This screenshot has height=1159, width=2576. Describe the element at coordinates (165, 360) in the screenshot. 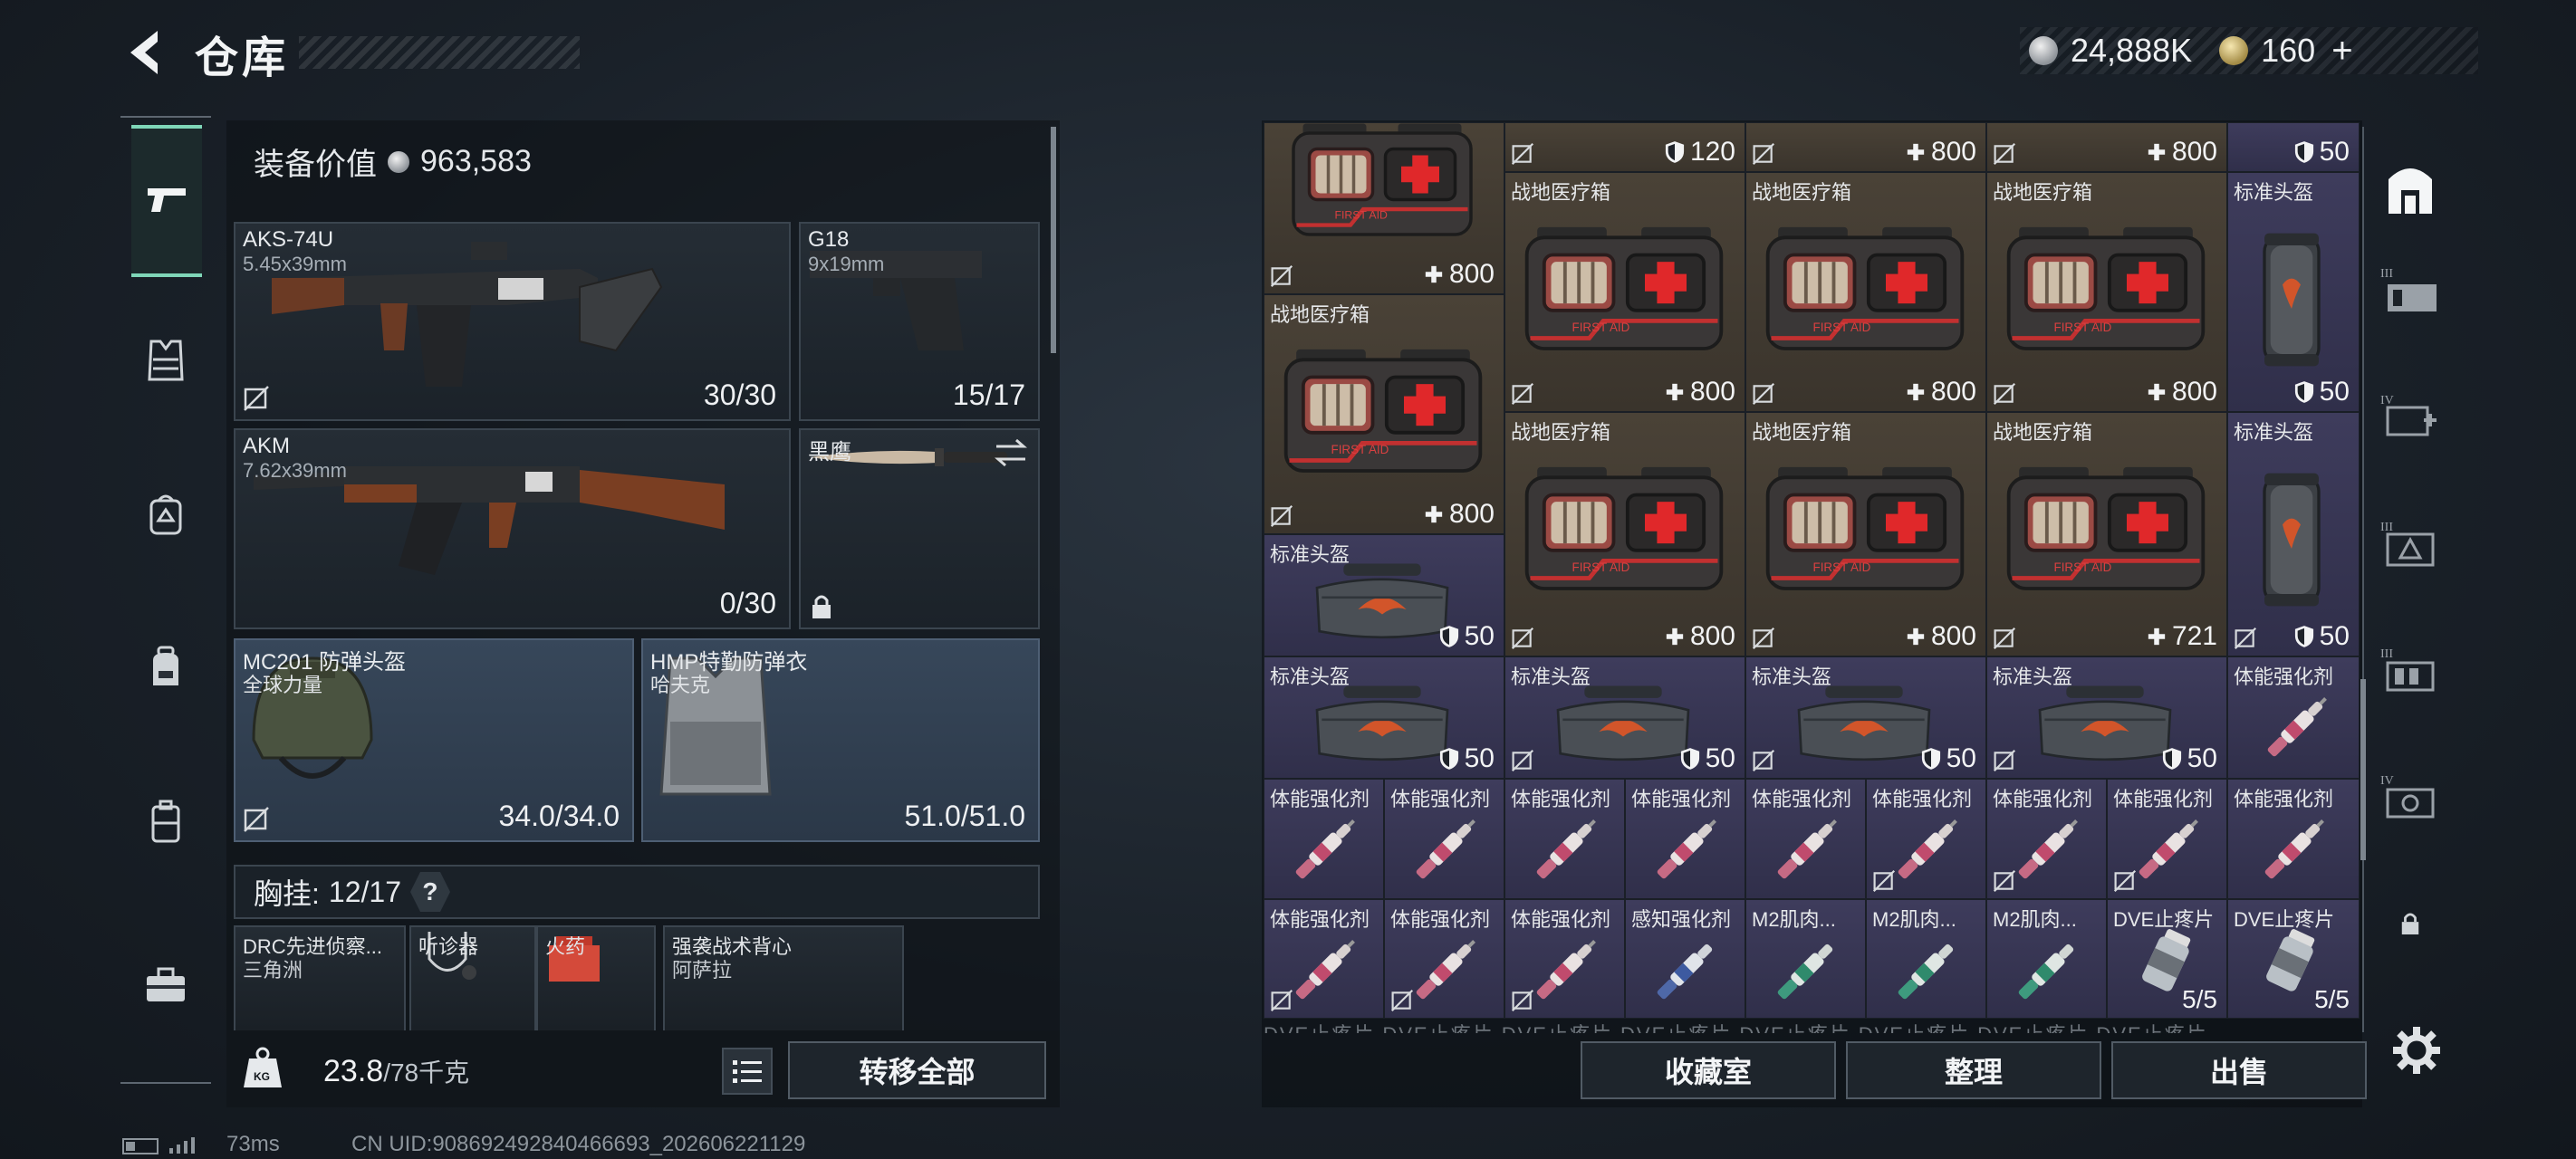

I see `tab-vest` at that location.